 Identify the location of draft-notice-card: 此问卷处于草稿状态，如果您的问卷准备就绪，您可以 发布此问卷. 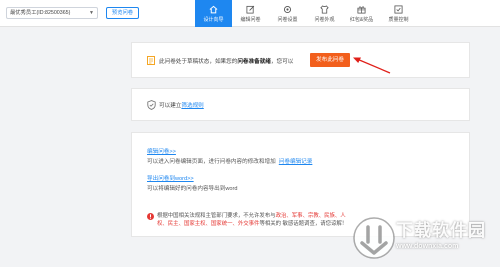
(300, 60).